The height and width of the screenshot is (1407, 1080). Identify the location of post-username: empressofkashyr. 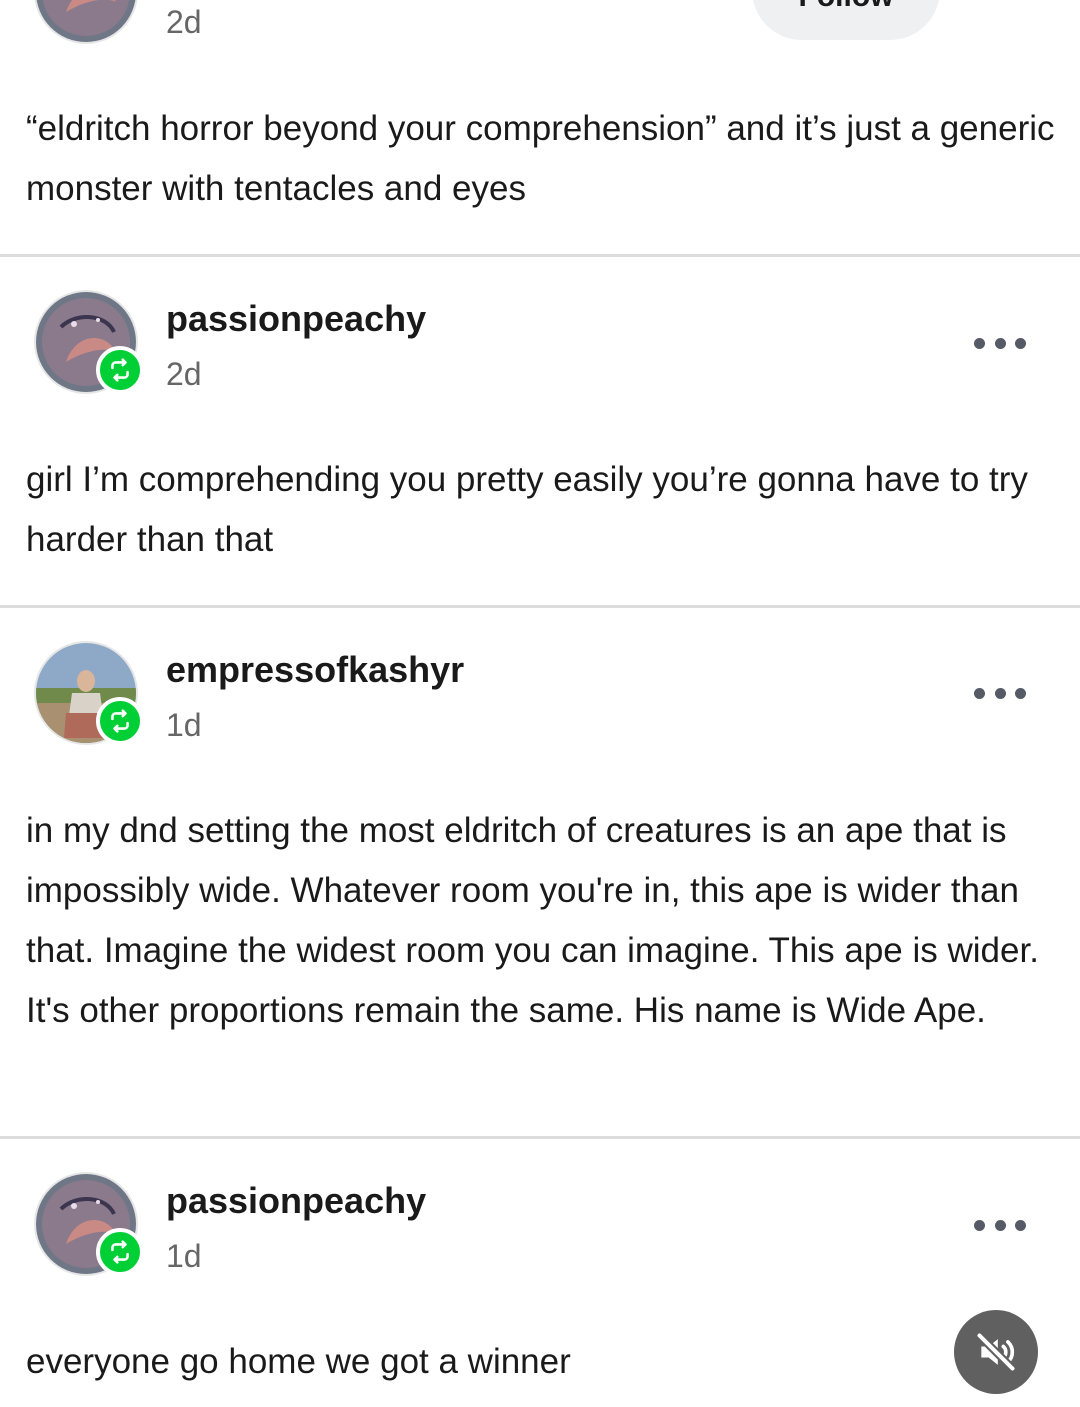
(315, 670).